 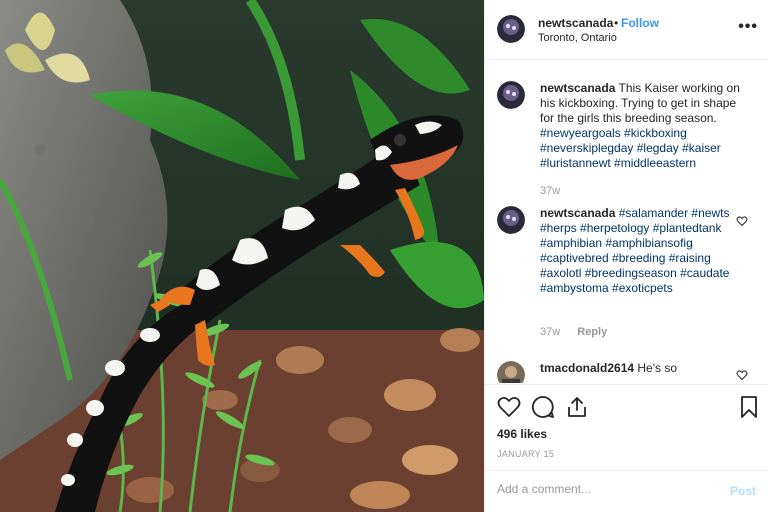 I want to click on comment-username: tmacdonald2614, so click(x=587, y=368).